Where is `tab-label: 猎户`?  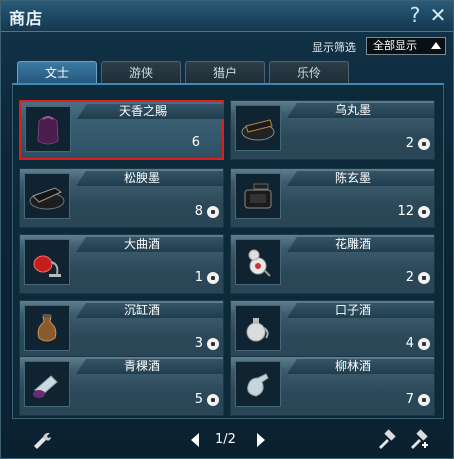 tab-label: 猎户 is located at coordinates (224, 73).